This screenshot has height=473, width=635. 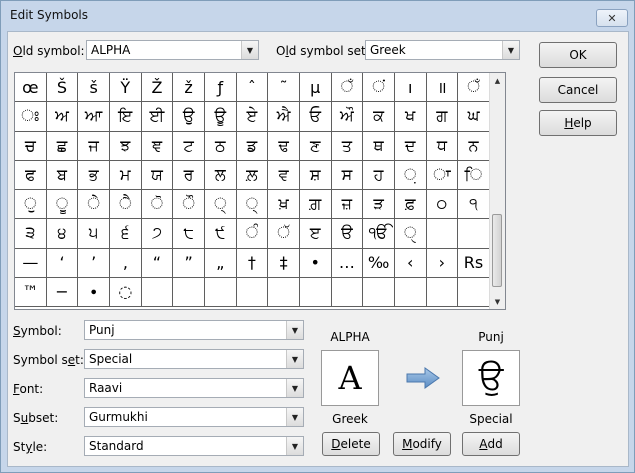 I want to click on symbol-cell: ੭, so click(x=157, y=234).